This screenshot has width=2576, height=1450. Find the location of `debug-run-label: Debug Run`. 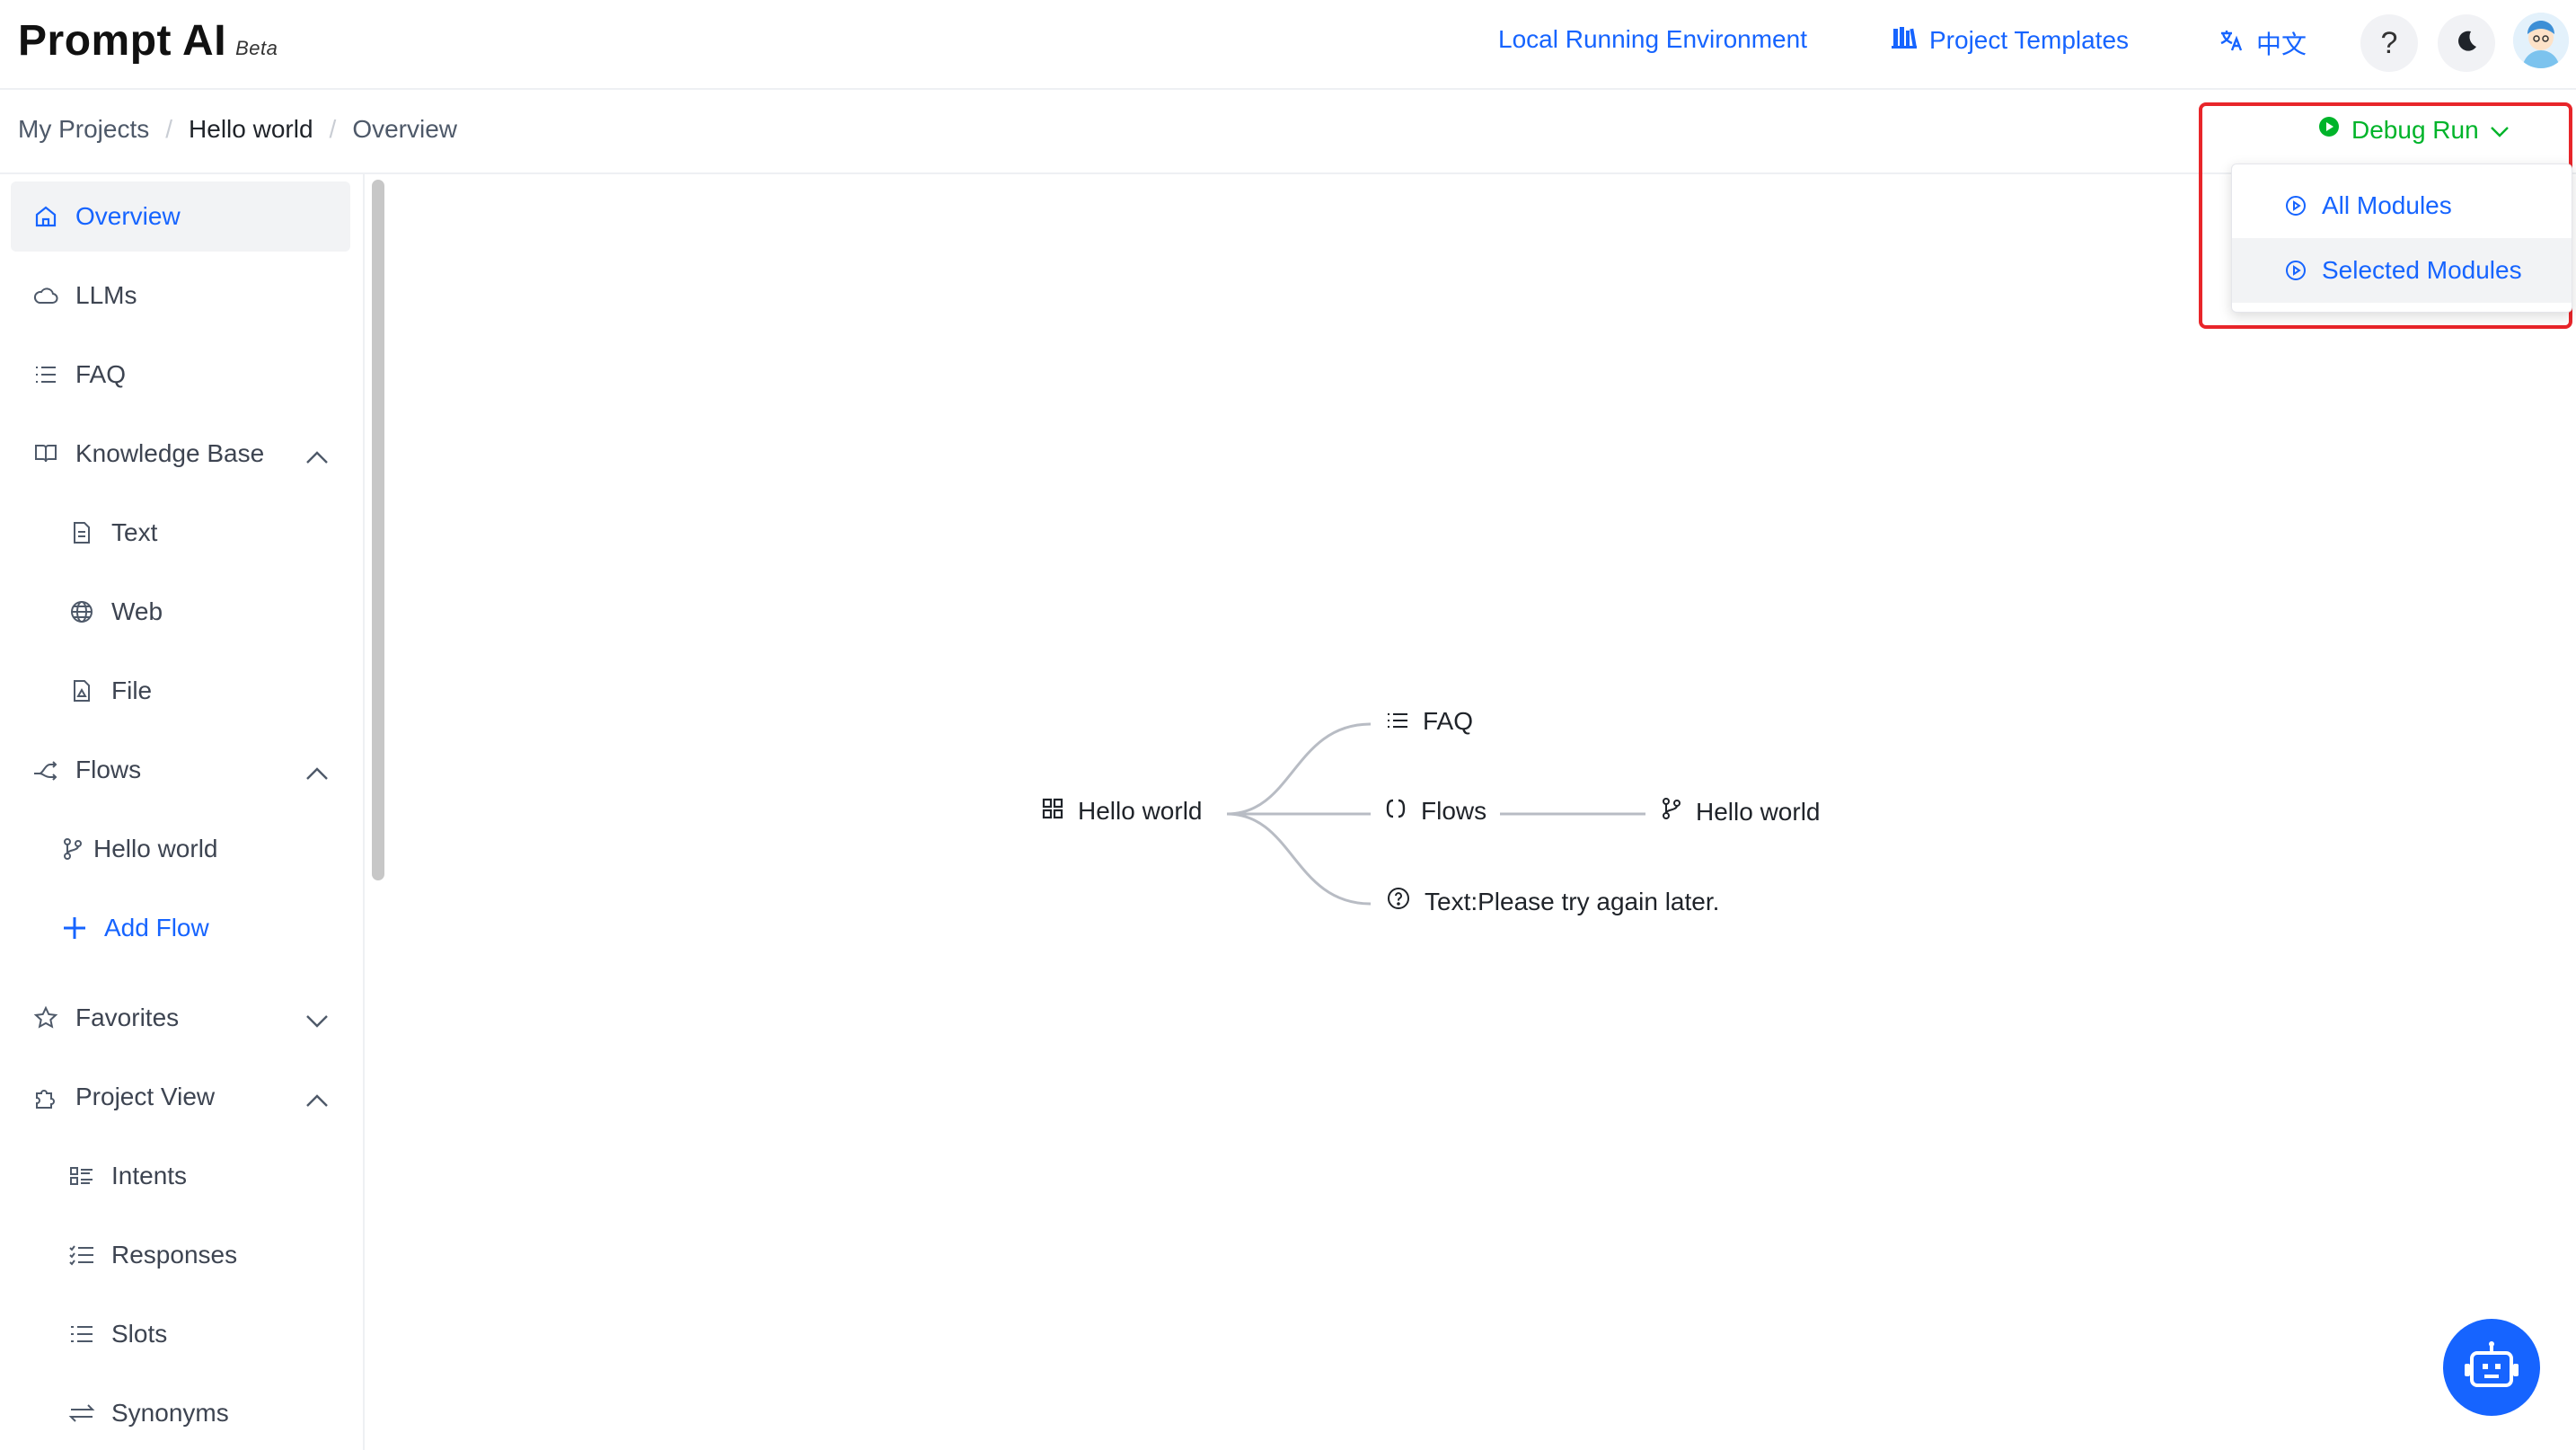

debug-run-label: Debug Run is located at coordinates (2415, 129).